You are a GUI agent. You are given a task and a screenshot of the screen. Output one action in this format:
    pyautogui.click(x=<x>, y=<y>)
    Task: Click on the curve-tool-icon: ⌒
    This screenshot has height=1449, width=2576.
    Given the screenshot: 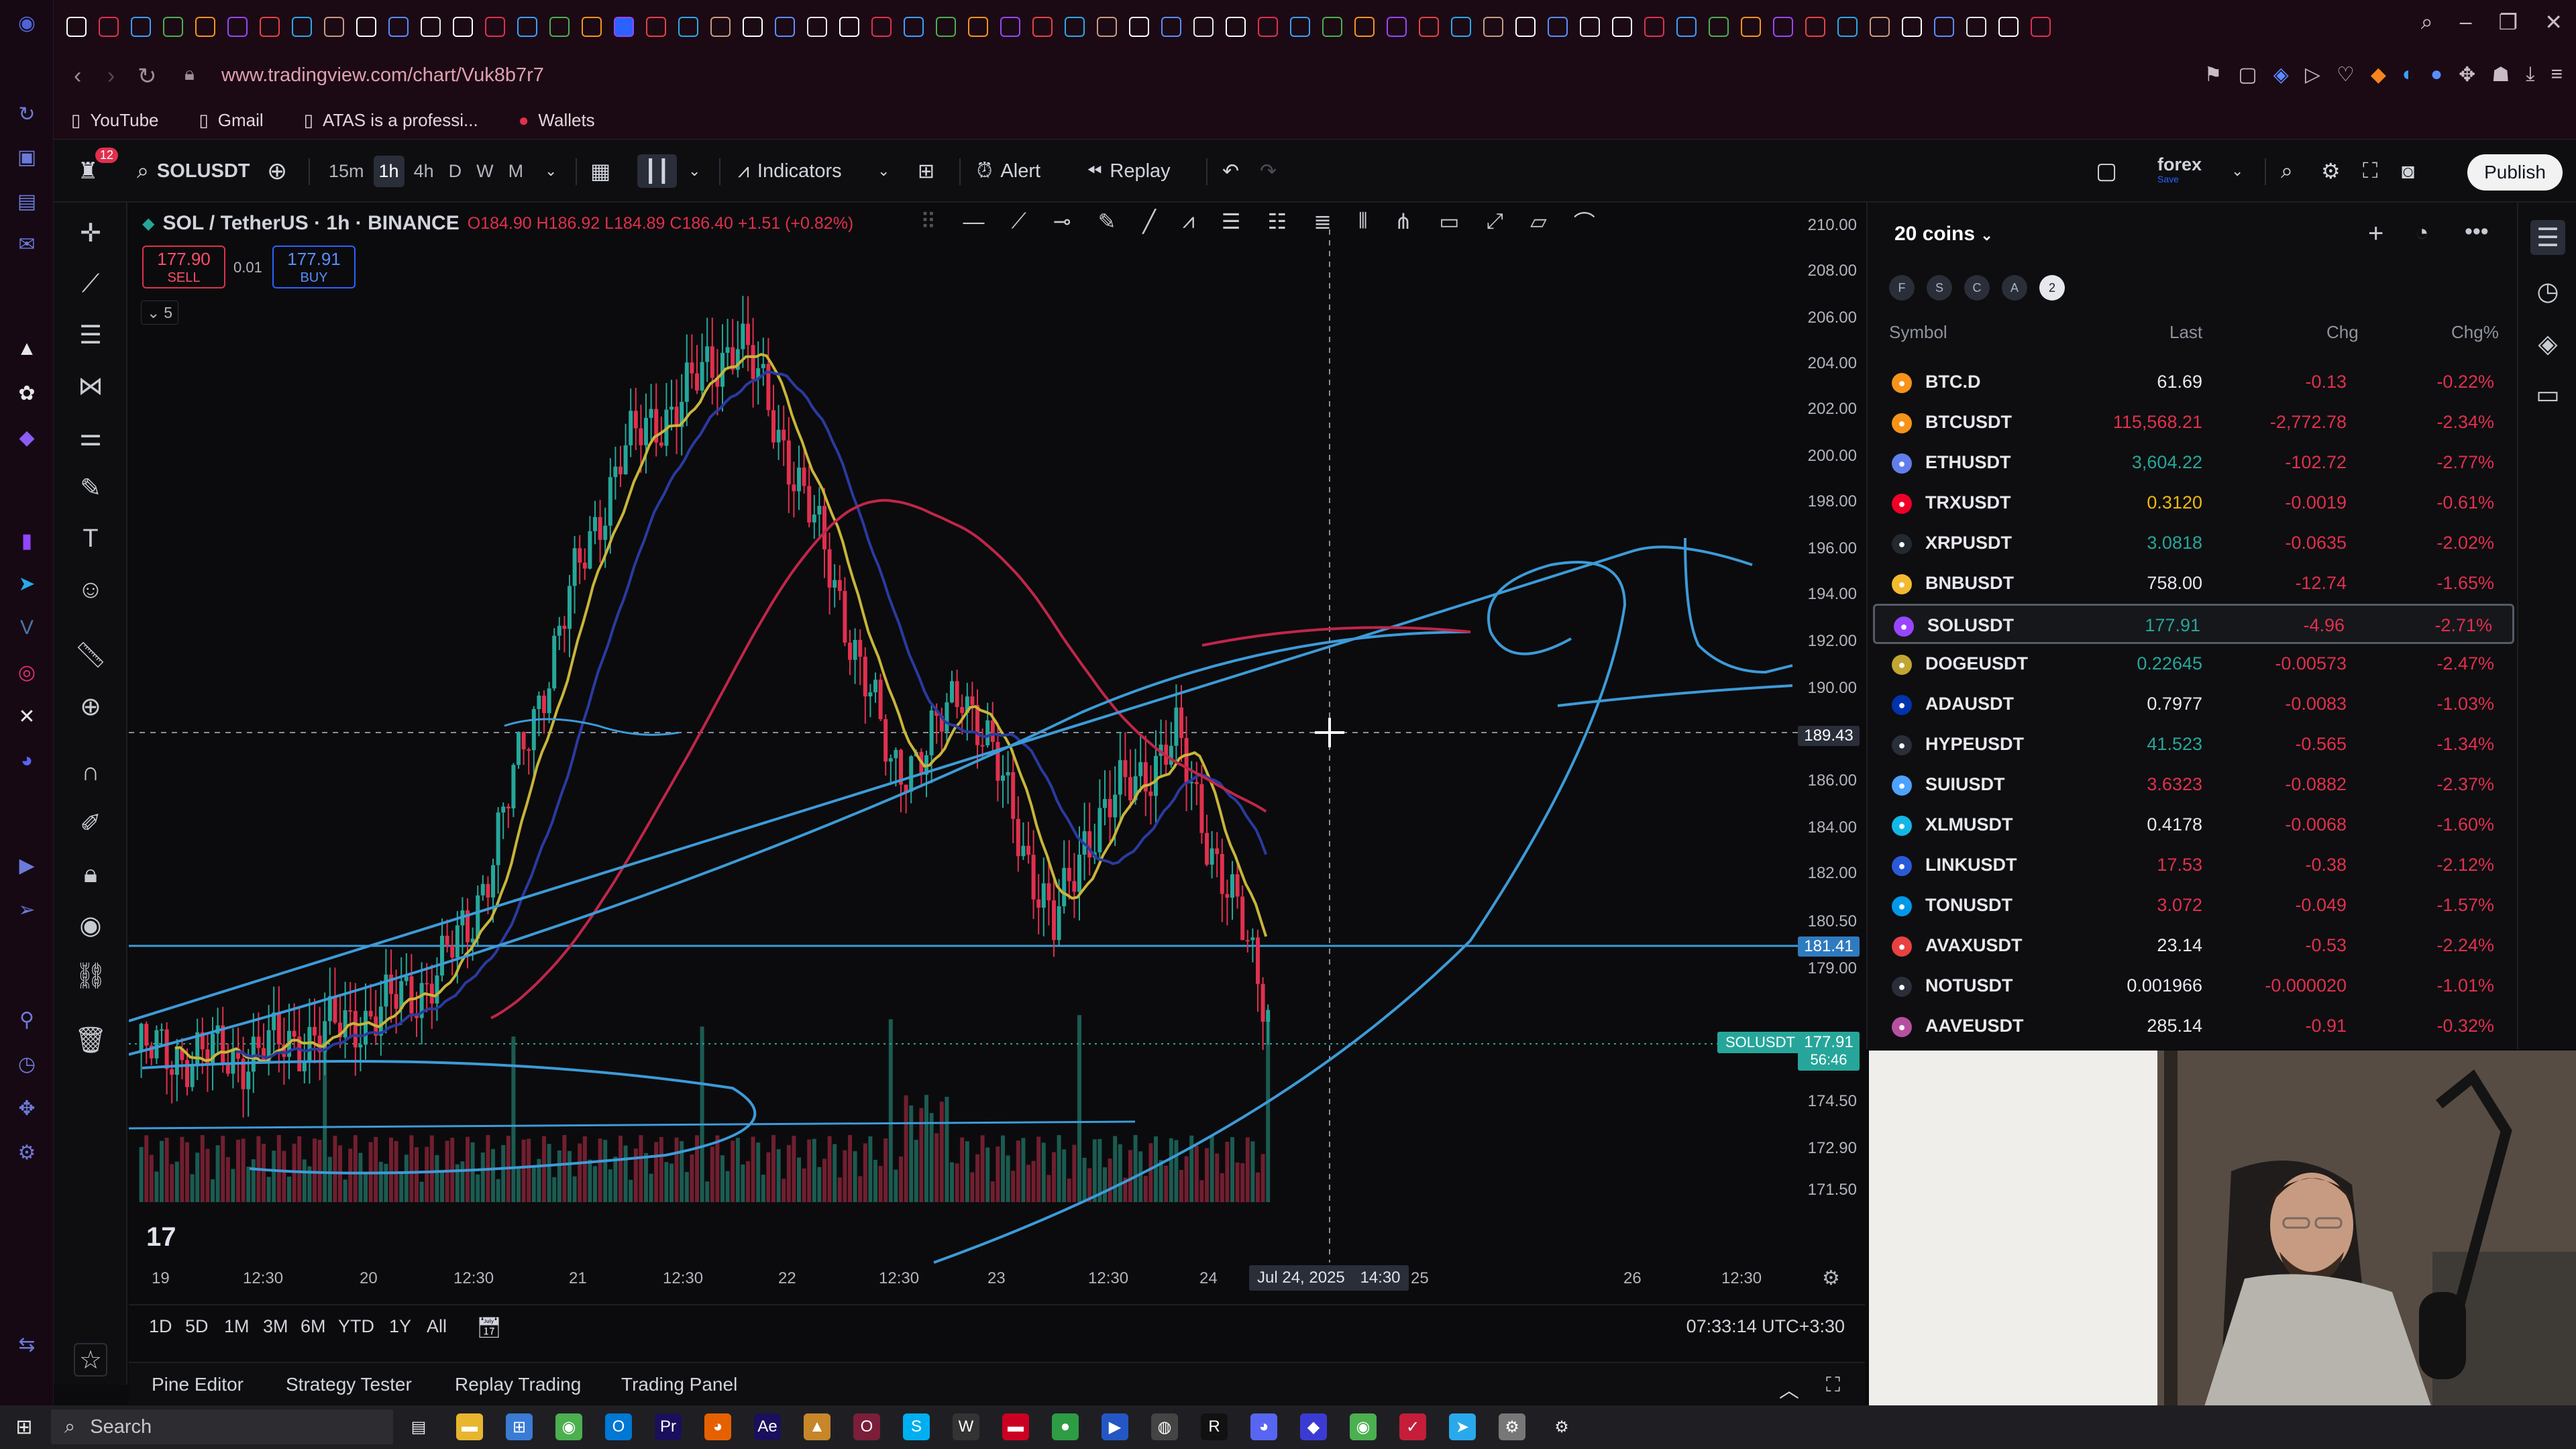 What is the action you would take?
    pyautogui.click(x=1584, y=221)
    